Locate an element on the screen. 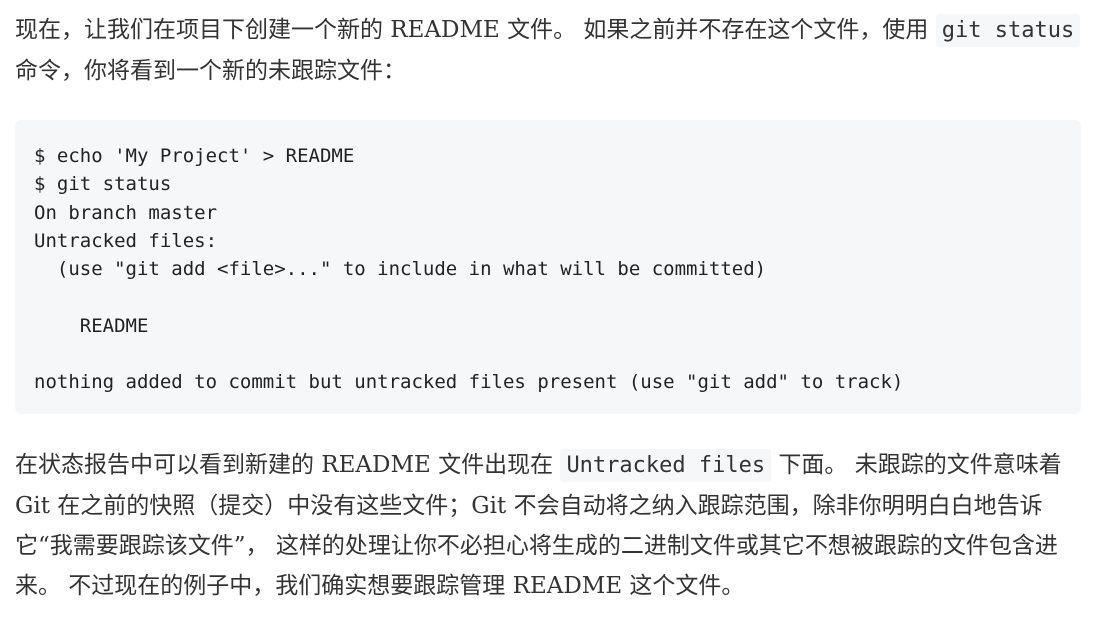 This screenshot has height=627, width=1112. code-line: README is located at coordinates (91, 325).